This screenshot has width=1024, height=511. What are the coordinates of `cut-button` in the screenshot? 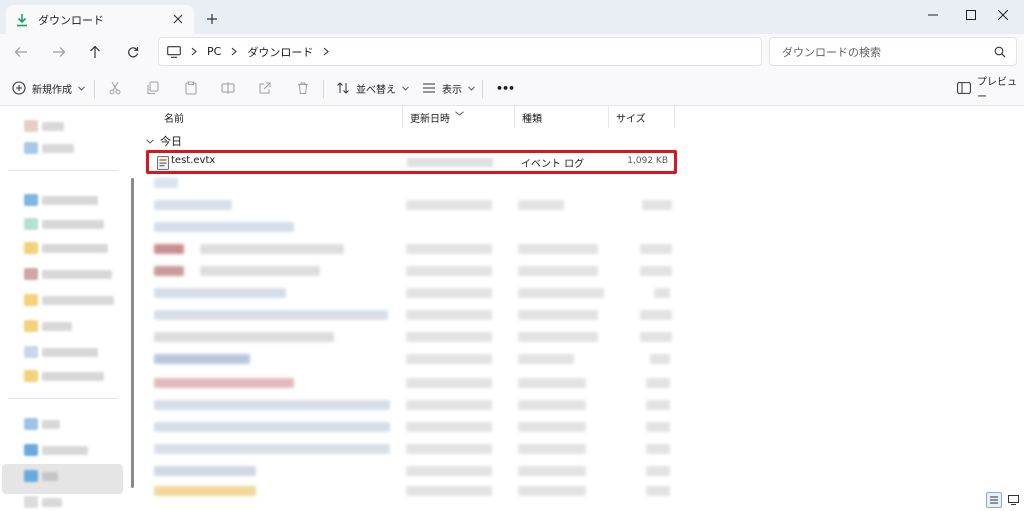 It's located at (115, 88).